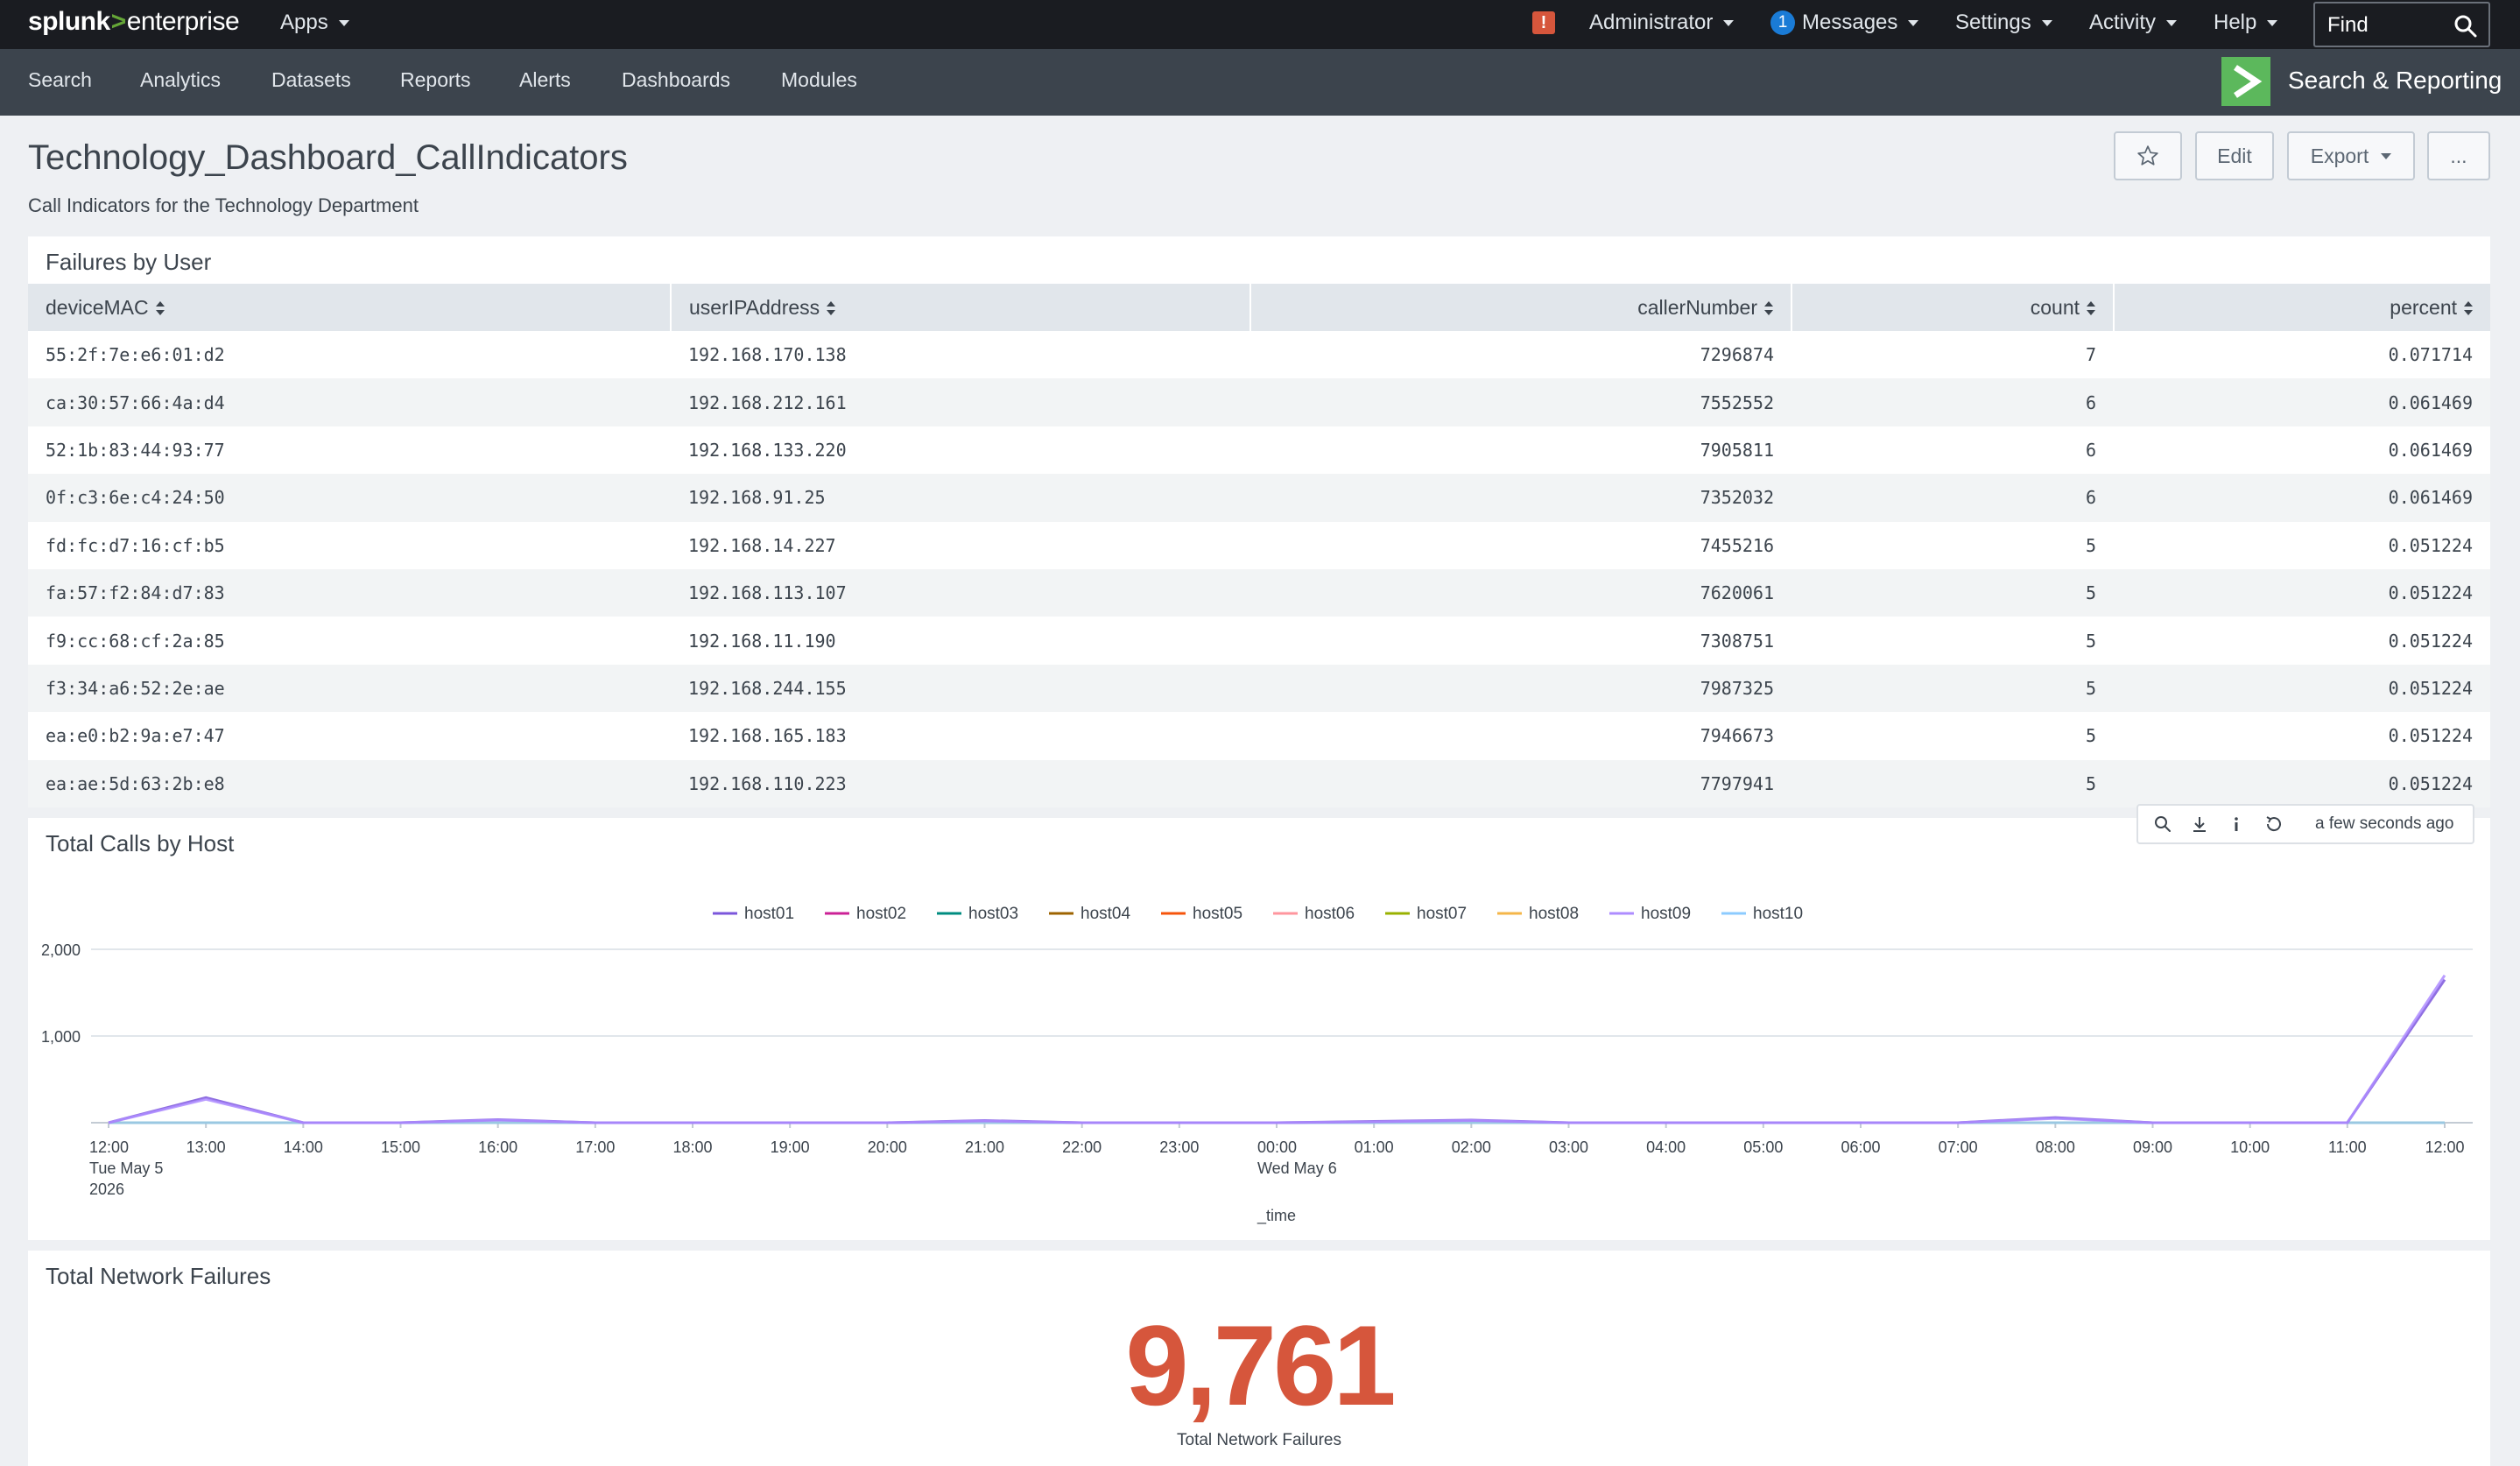 Image resolution: width=2520 pixels, height=1466 pixels. I want to click on cell-callernumber: 7352032, so click(1520, 498).